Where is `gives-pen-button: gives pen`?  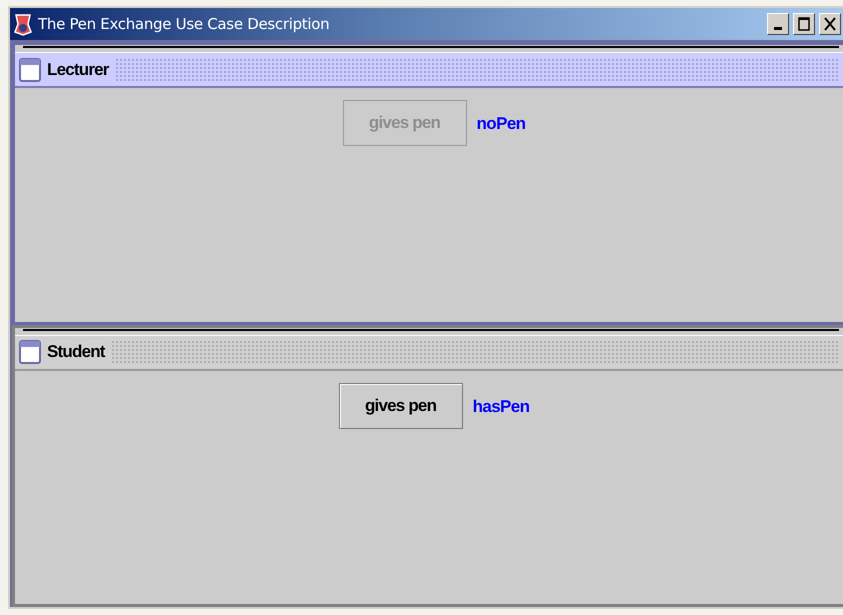 gives-pen-button: gives pen is located at coordinates (400, 405).